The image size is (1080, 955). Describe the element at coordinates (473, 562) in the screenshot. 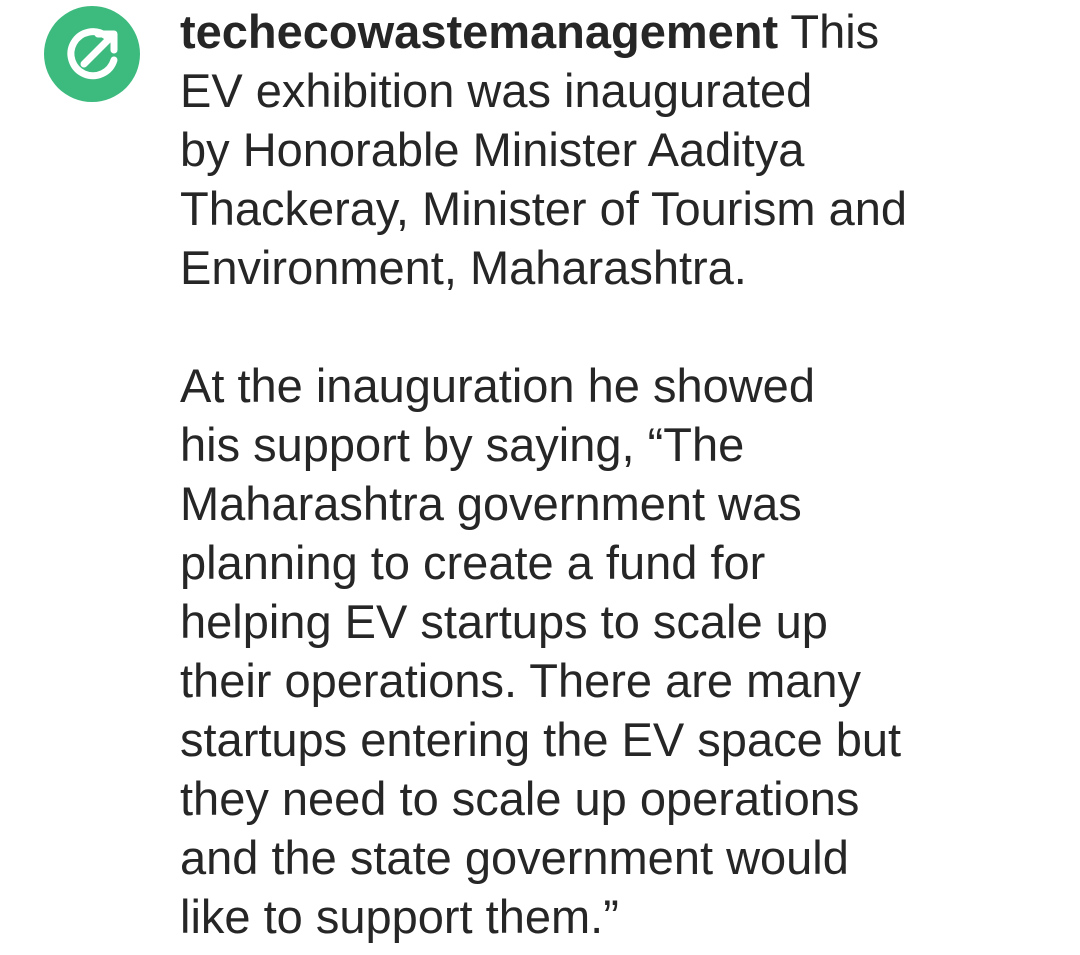

I see `caption-line: planning to create a fund for` at that location.